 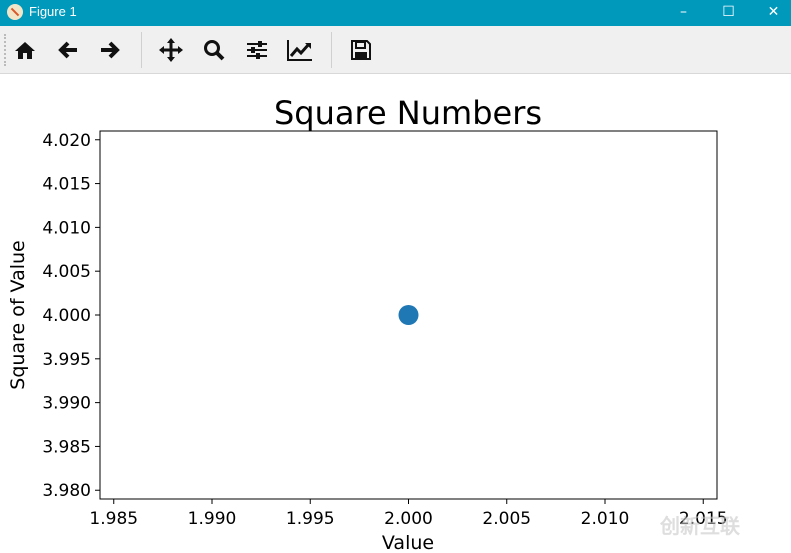 What do you see at coordinates (66, 404) in the screenshot?
I see `y-tick-label: 3.990` at bounding box center [66, 404].